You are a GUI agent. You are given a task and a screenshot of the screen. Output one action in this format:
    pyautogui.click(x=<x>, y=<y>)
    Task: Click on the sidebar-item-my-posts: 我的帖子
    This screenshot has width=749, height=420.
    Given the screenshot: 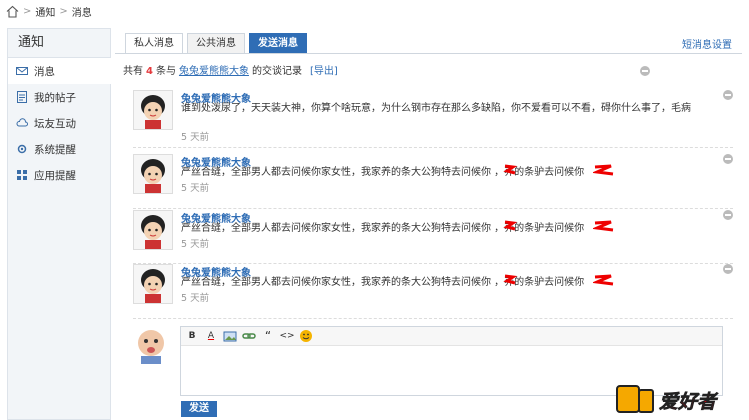 What is the action you would take?
    pyautogui.click(x=59, y=97)
    